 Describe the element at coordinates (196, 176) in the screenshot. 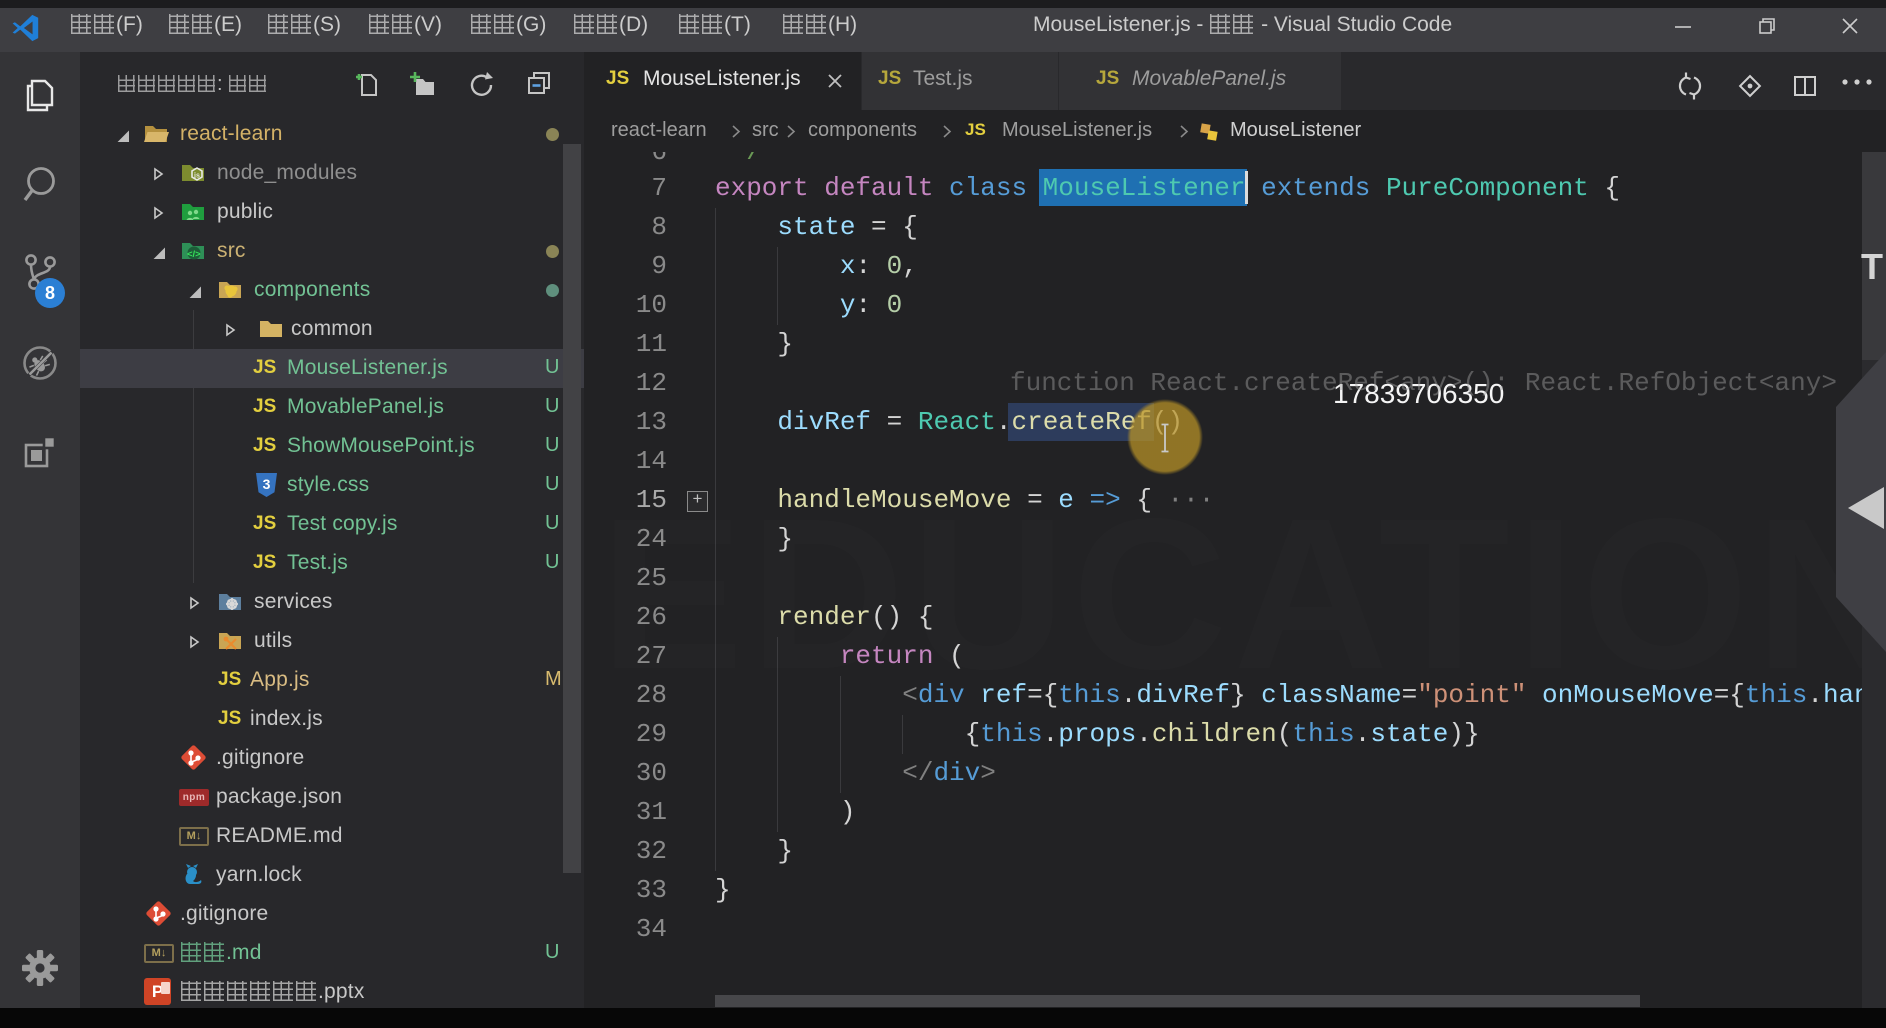

I see `svg-text: js` at that location.